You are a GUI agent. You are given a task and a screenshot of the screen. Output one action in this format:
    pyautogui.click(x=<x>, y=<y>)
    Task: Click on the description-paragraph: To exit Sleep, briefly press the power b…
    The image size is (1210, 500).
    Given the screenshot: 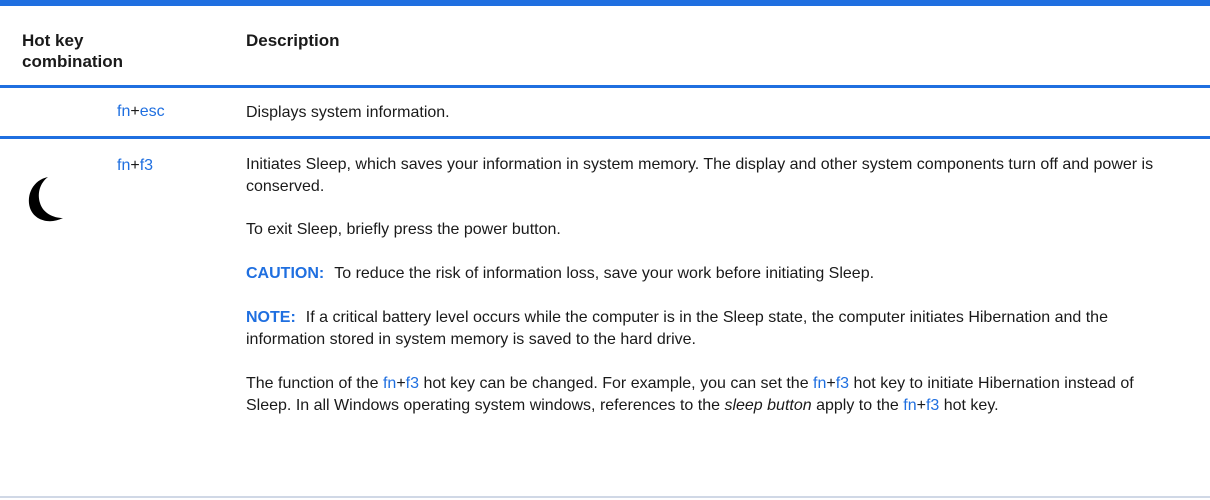 What is the action you would take?
    pyautogui.click(x=403, y=229)
    